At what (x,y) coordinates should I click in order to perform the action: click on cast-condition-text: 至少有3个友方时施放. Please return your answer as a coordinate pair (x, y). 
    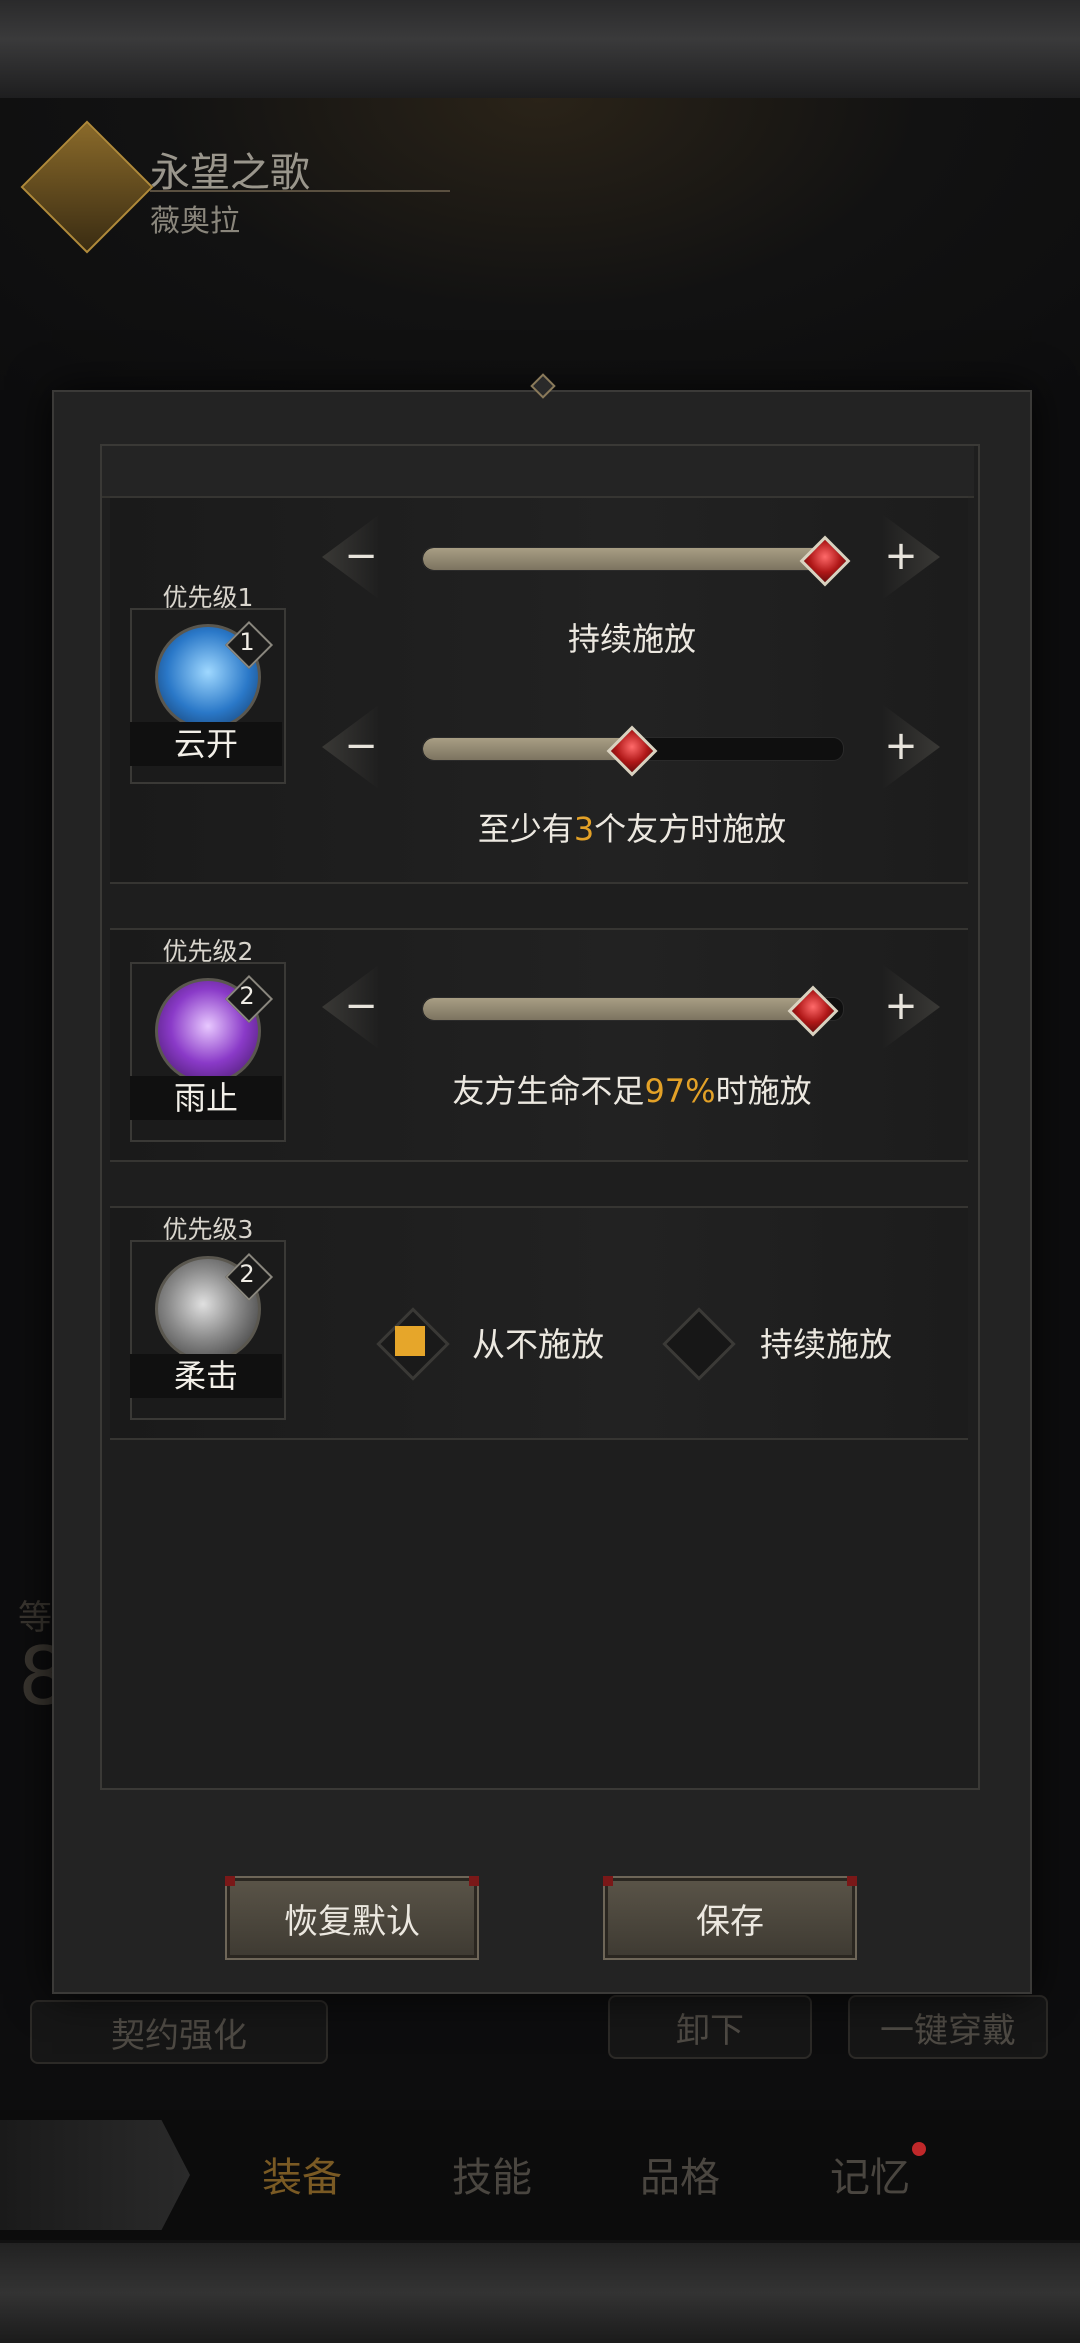
    Looking at the image, I should click on (632, 829).